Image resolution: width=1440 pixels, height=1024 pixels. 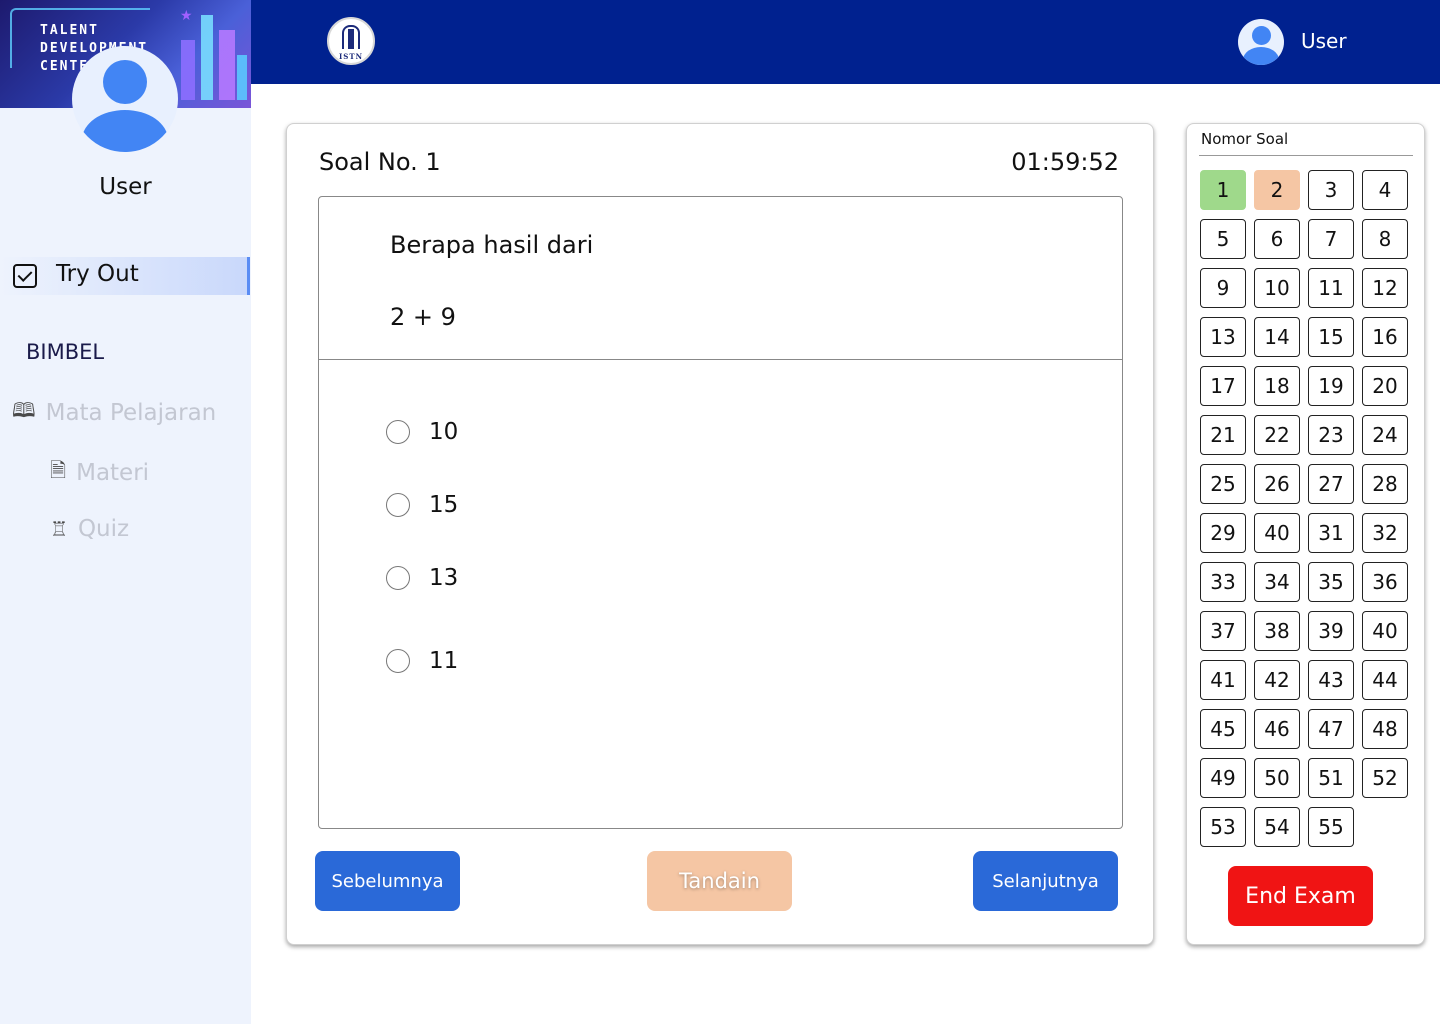 I want to click on question-number-button: 13, so click(x=1223, y=337).